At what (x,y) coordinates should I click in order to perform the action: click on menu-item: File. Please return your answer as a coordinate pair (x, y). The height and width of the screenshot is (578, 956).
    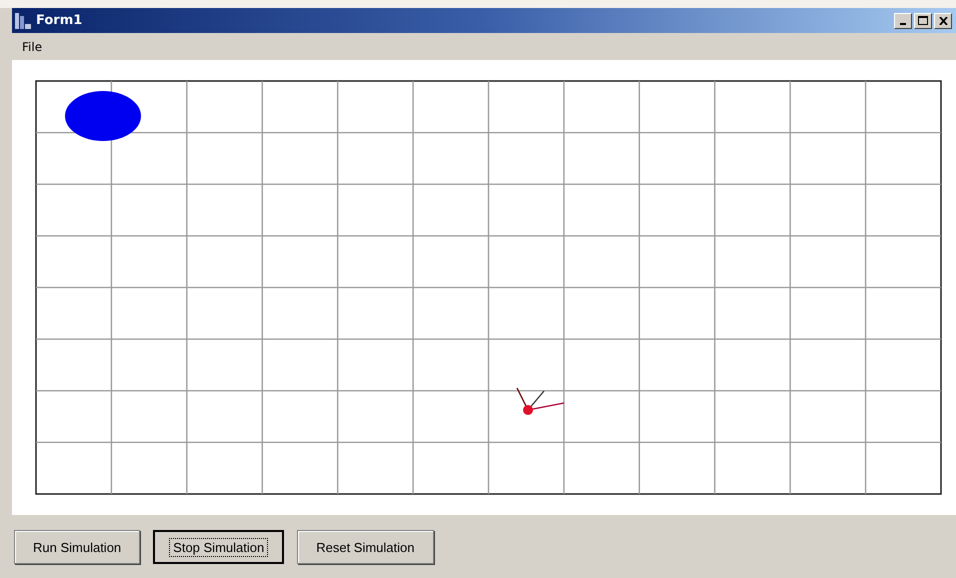
    Looking at the image, I should click on (32, 47).